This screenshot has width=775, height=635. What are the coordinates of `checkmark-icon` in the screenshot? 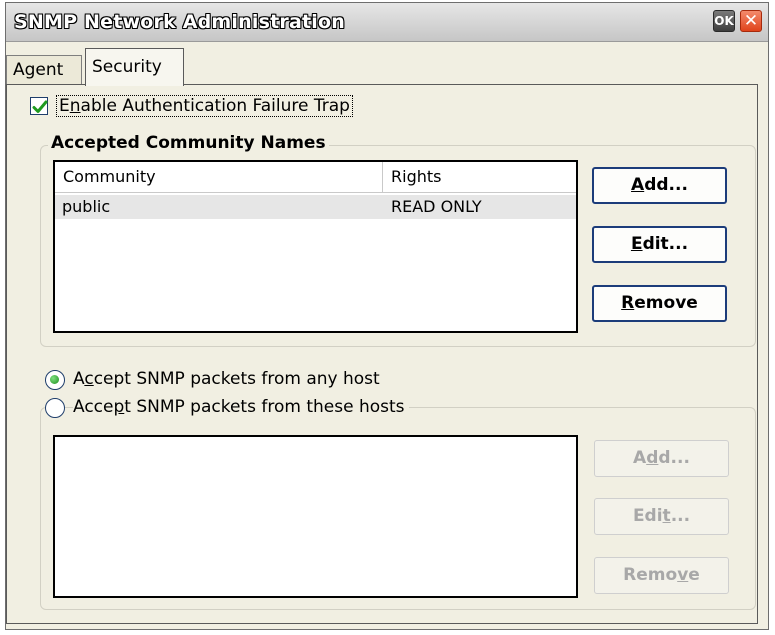 It's located at (40, 106).